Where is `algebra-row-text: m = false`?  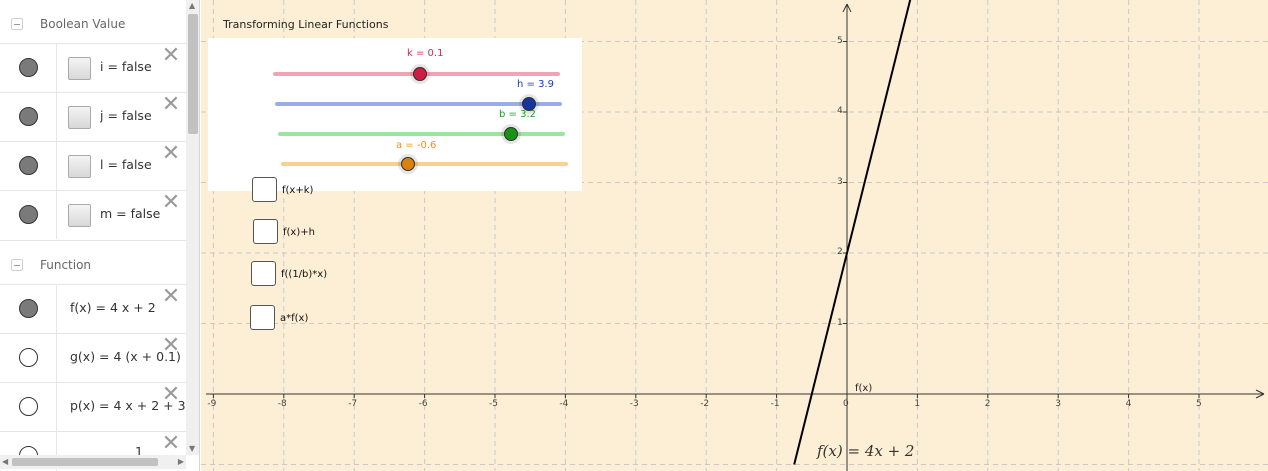 algebra-row-text: m = false is located at coordinates (130, 213).